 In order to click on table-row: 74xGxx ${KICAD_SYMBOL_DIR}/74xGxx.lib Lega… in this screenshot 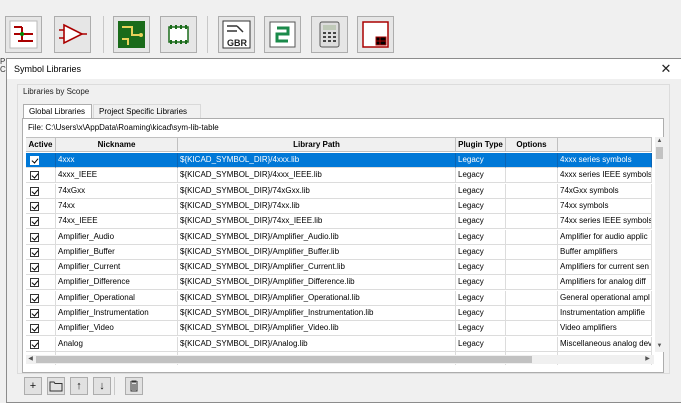, I will do `click(339, 191)`.